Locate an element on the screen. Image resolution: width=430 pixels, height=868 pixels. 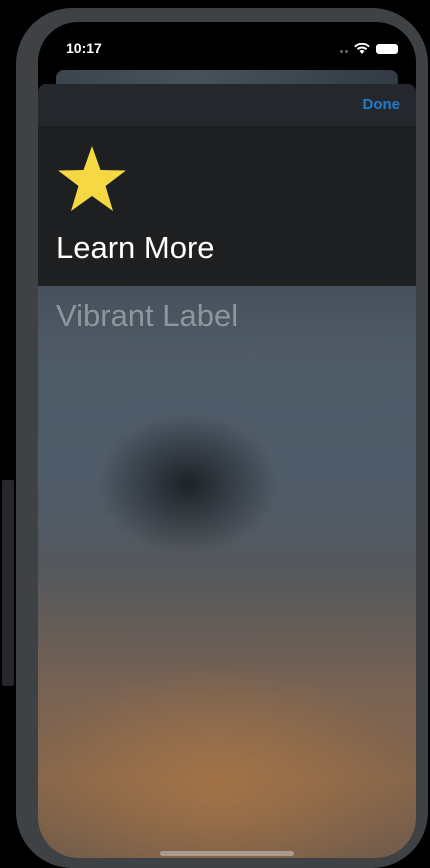
status-time: 10:17 is located at coordinates (84, 48).